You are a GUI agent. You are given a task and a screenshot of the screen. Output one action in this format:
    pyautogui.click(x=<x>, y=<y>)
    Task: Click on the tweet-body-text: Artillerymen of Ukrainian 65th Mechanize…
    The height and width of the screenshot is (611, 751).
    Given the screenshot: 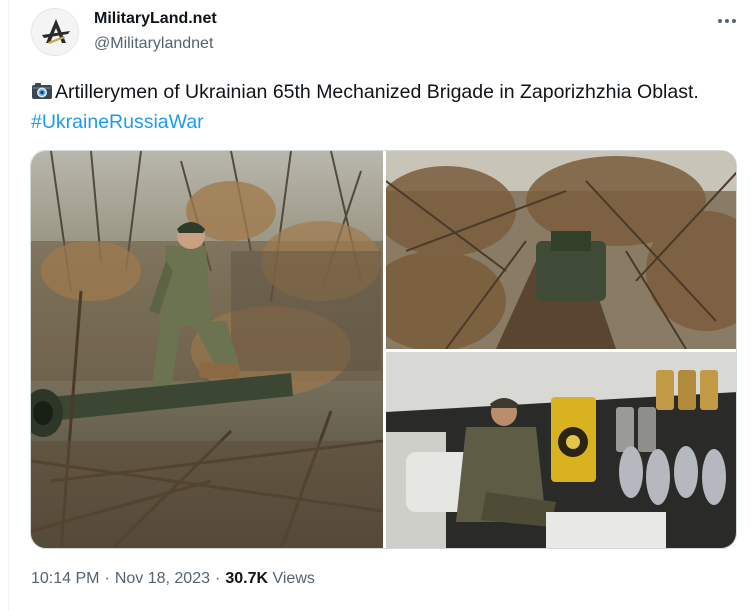 What is the action you would take?
    pyautogui.click(x=377, y=92)
    